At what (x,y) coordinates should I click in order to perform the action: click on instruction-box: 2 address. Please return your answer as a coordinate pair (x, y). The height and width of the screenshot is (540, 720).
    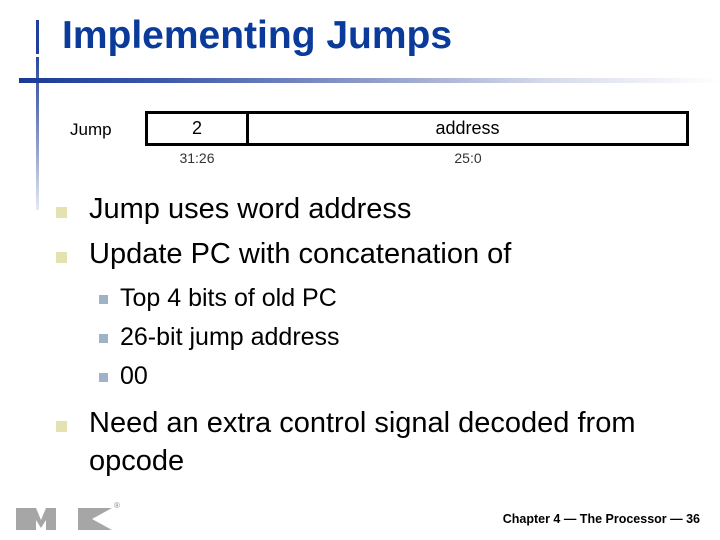
    Looking at the image, I should click on (417, 128).